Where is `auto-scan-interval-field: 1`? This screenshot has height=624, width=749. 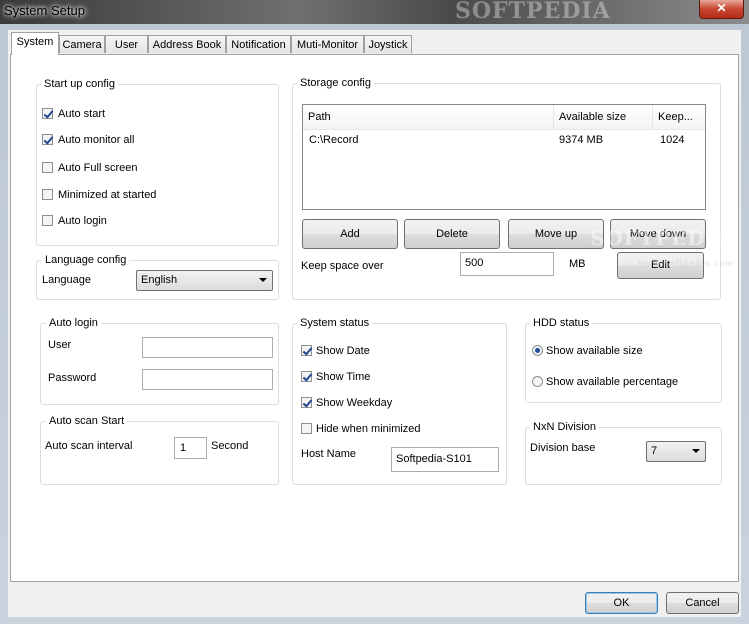 auto-scan-interval-field: 1 is located at coordinates (190, 448).